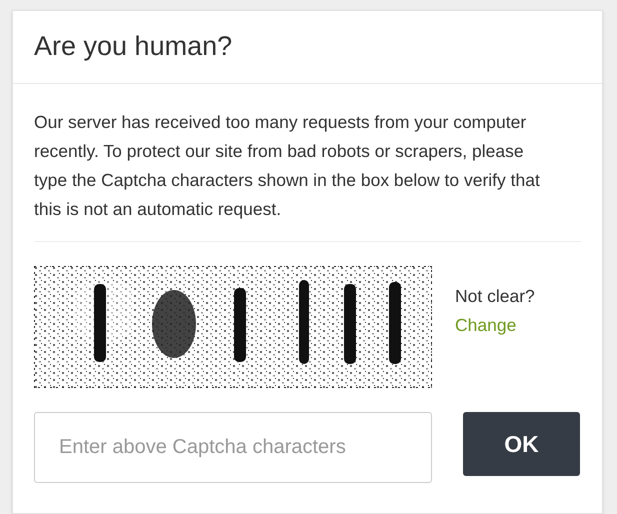  I want to click on captcha-input-field: Enter above Captcha characters, so click(233, 447).